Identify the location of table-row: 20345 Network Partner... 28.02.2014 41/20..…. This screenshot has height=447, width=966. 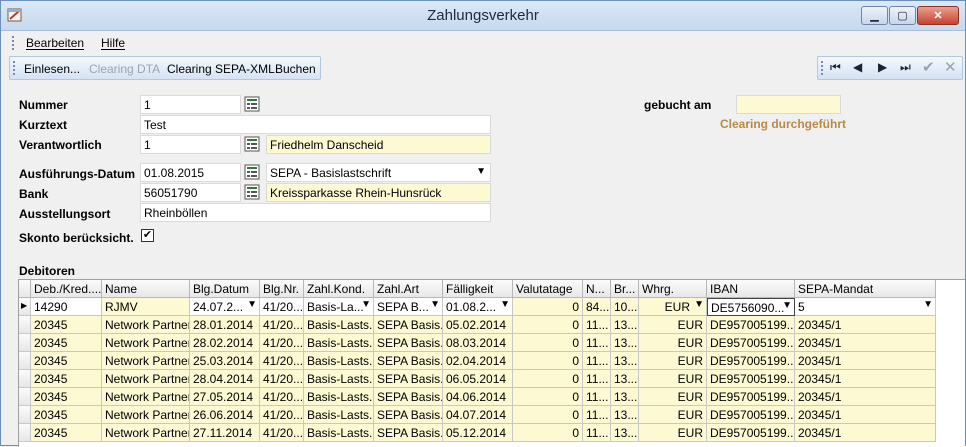
(492, 343).